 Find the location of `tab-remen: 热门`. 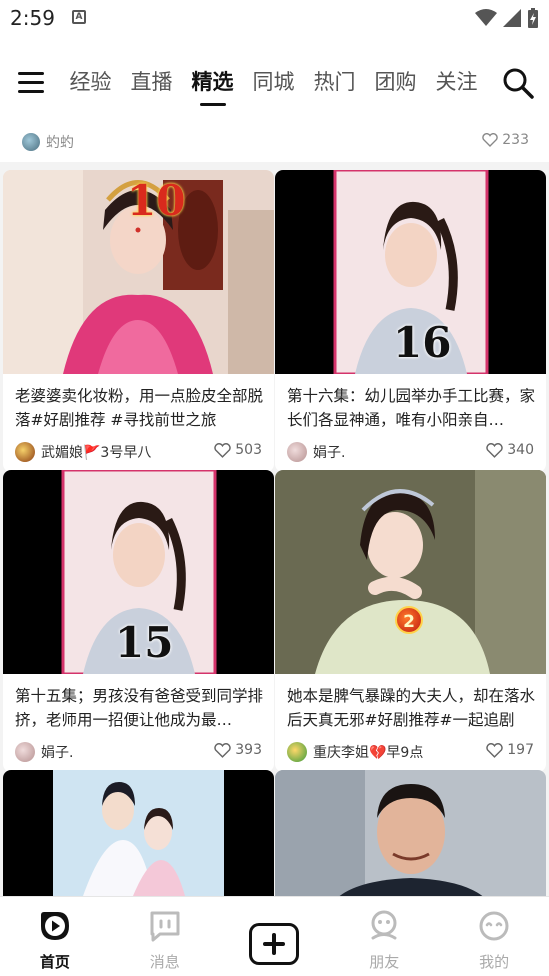

tab-remen: 热门 is located at coordinates (334, 86).